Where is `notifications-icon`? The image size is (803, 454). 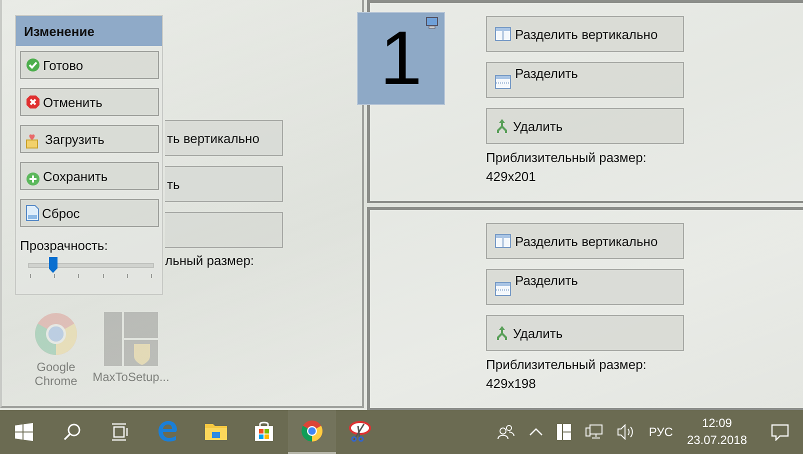
notifications-icon is located at coordinates (780, 432).